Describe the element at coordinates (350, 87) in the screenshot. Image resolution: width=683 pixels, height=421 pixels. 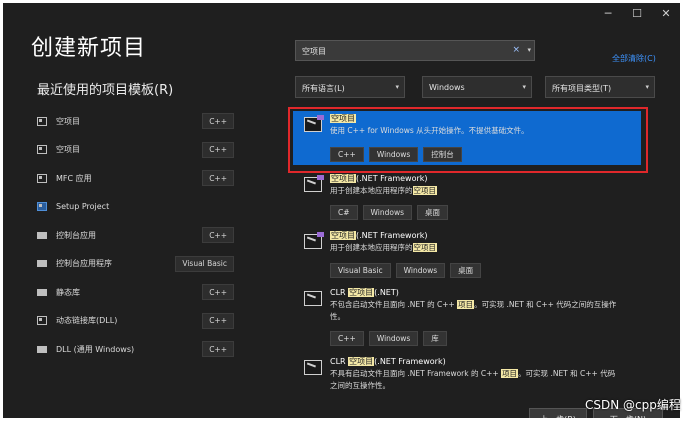
I see `language-filter: 所有语言(L) ▾` at that location.